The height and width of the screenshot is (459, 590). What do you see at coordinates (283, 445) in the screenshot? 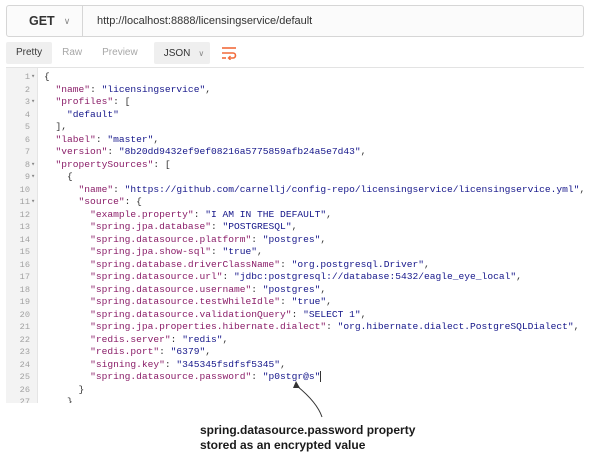
I see `annotation-line-2: stored as an encrypted value` at bounding box center [283, 445].